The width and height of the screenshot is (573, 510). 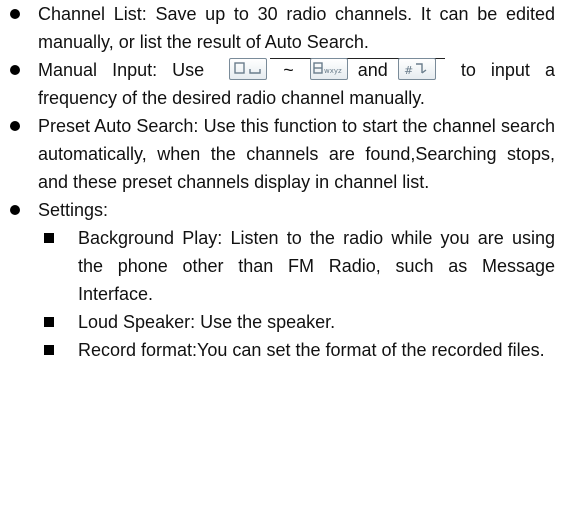 I want to click on key-label: wxyz, so click(x=333, y=71).